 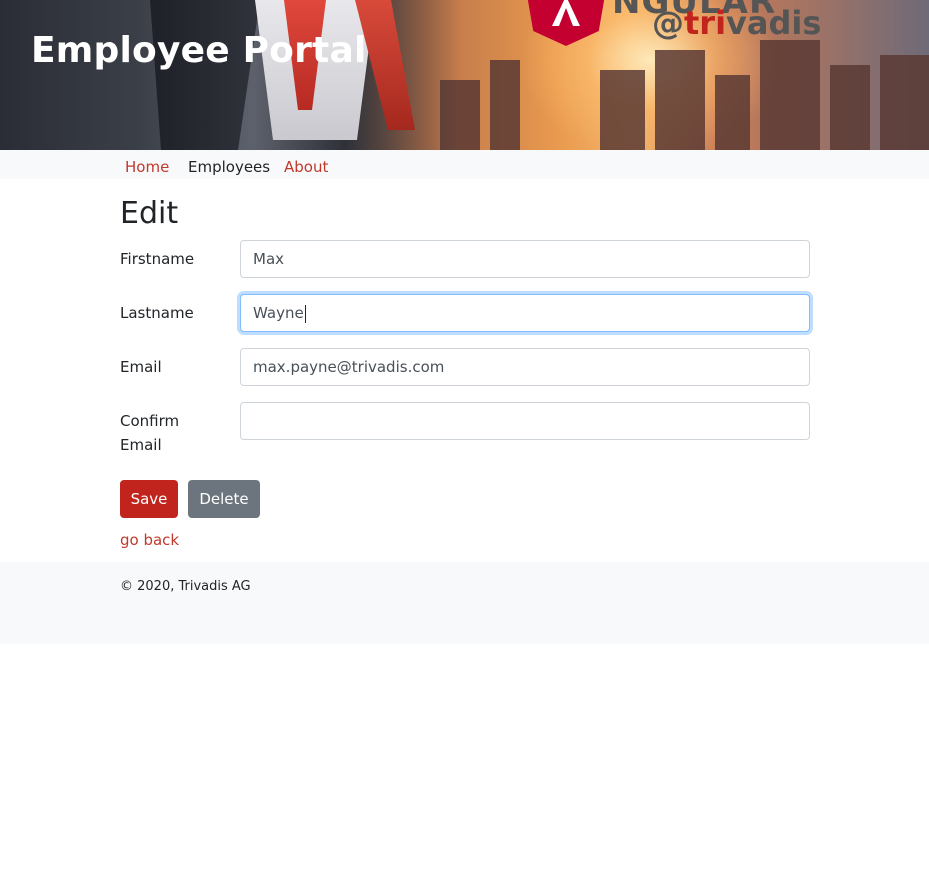 I want to click on lastname-input: Wayne, so click(x=525, y=313).